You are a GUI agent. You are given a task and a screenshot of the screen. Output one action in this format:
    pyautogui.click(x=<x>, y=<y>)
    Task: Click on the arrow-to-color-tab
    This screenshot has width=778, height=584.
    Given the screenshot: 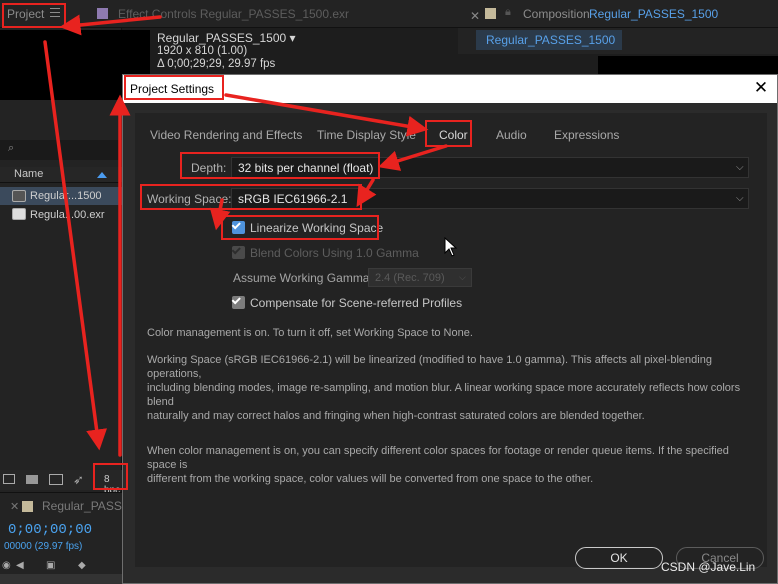 What is the action you would take?
    pyautogui.click(x=326, y=115)
    